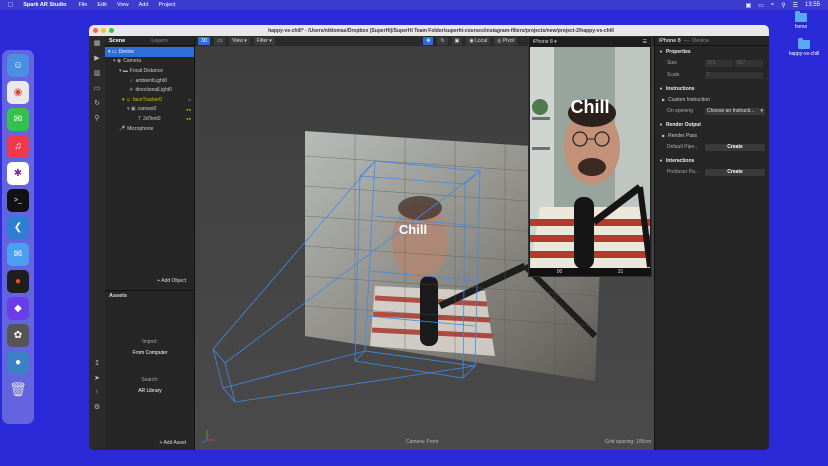  I want to click on scale-tool-button: ▣, so click(457, 41).